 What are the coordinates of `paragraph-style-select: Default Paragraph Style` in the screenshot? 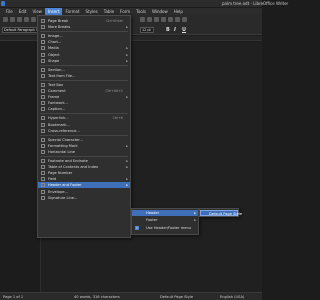 It's located at (20, 30).